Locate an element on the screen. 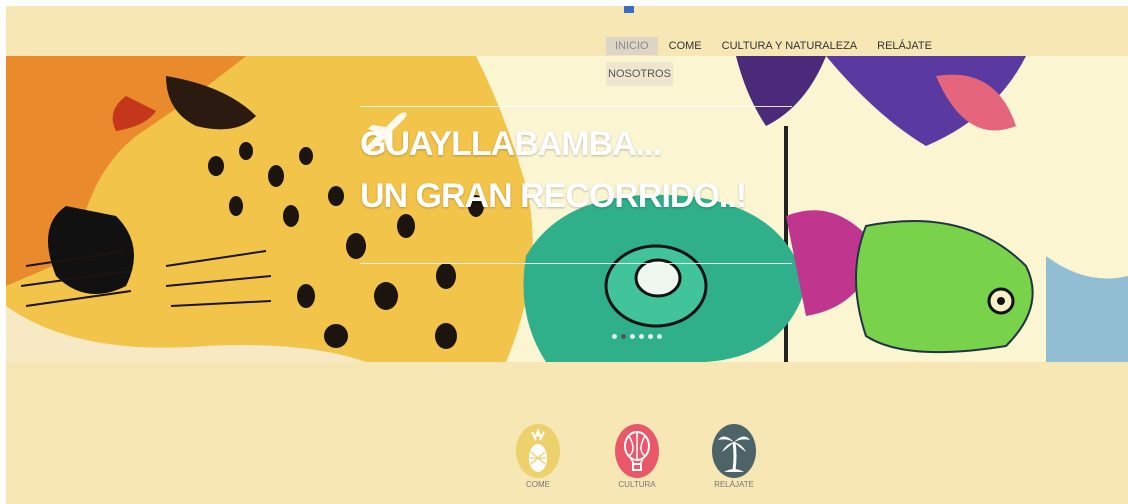  category-label: RELÁJATE is located at coordinates (734, 484).